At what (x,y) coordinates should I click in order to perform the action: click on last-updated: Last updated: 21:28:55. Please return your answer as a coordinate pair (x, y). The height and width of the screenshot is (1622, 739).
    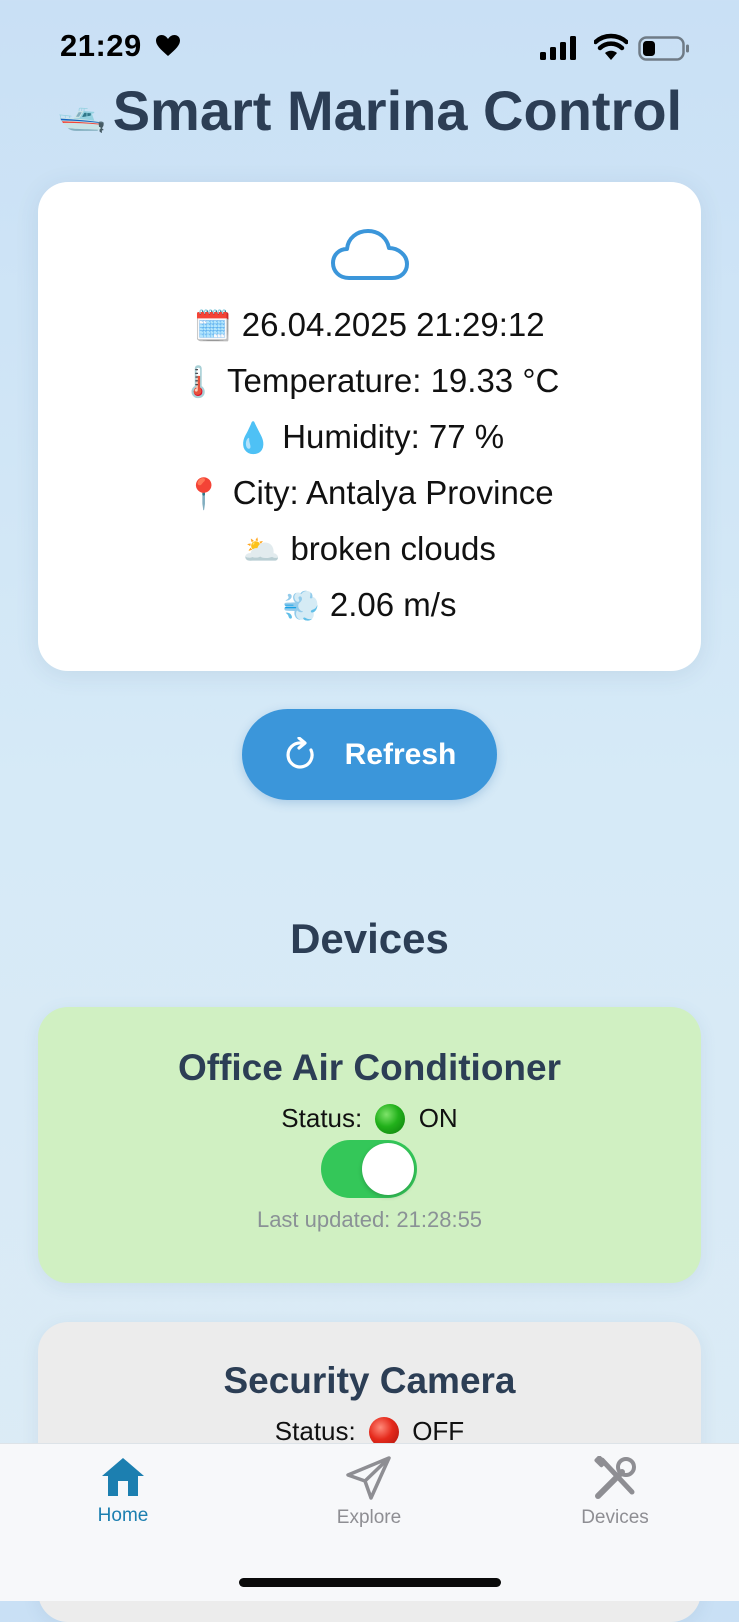
    Looking at the image, I should click on (369, 1219).